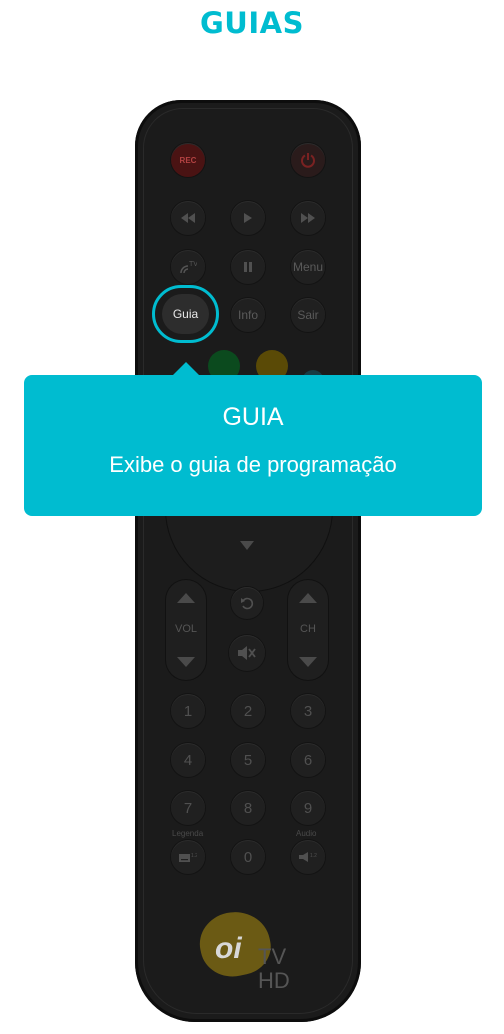 The image size is (504, 1034). I want to click on info-button: Info, so click(248, 315).